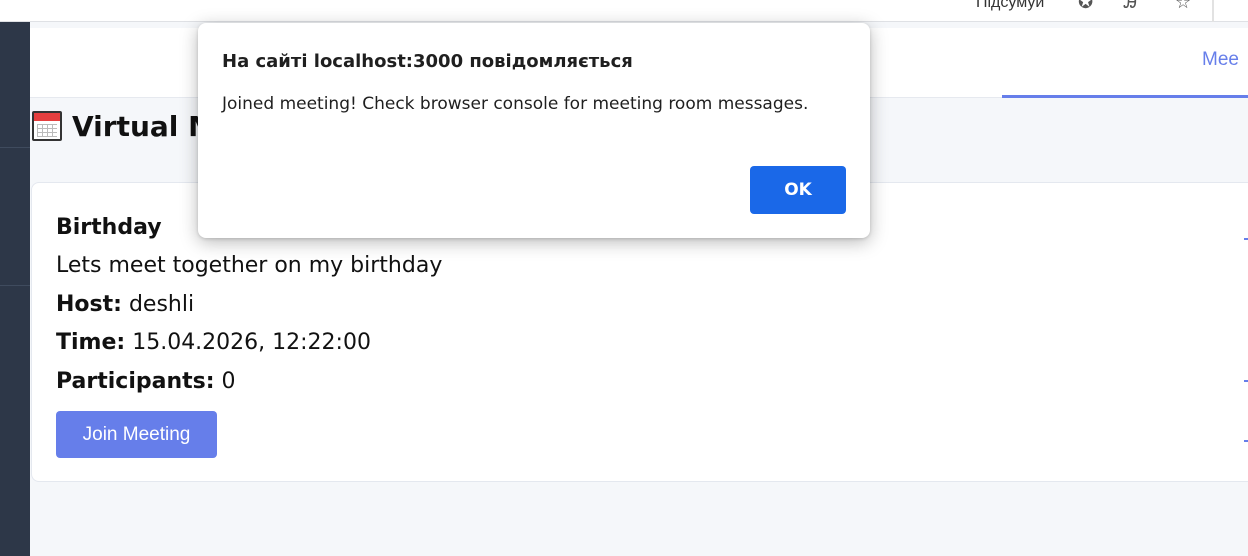  What do you see at coordinates (1010, 6) in the screenshot?
I see `summarize-button: Підсумуй` at bounding box center [1010, 6].